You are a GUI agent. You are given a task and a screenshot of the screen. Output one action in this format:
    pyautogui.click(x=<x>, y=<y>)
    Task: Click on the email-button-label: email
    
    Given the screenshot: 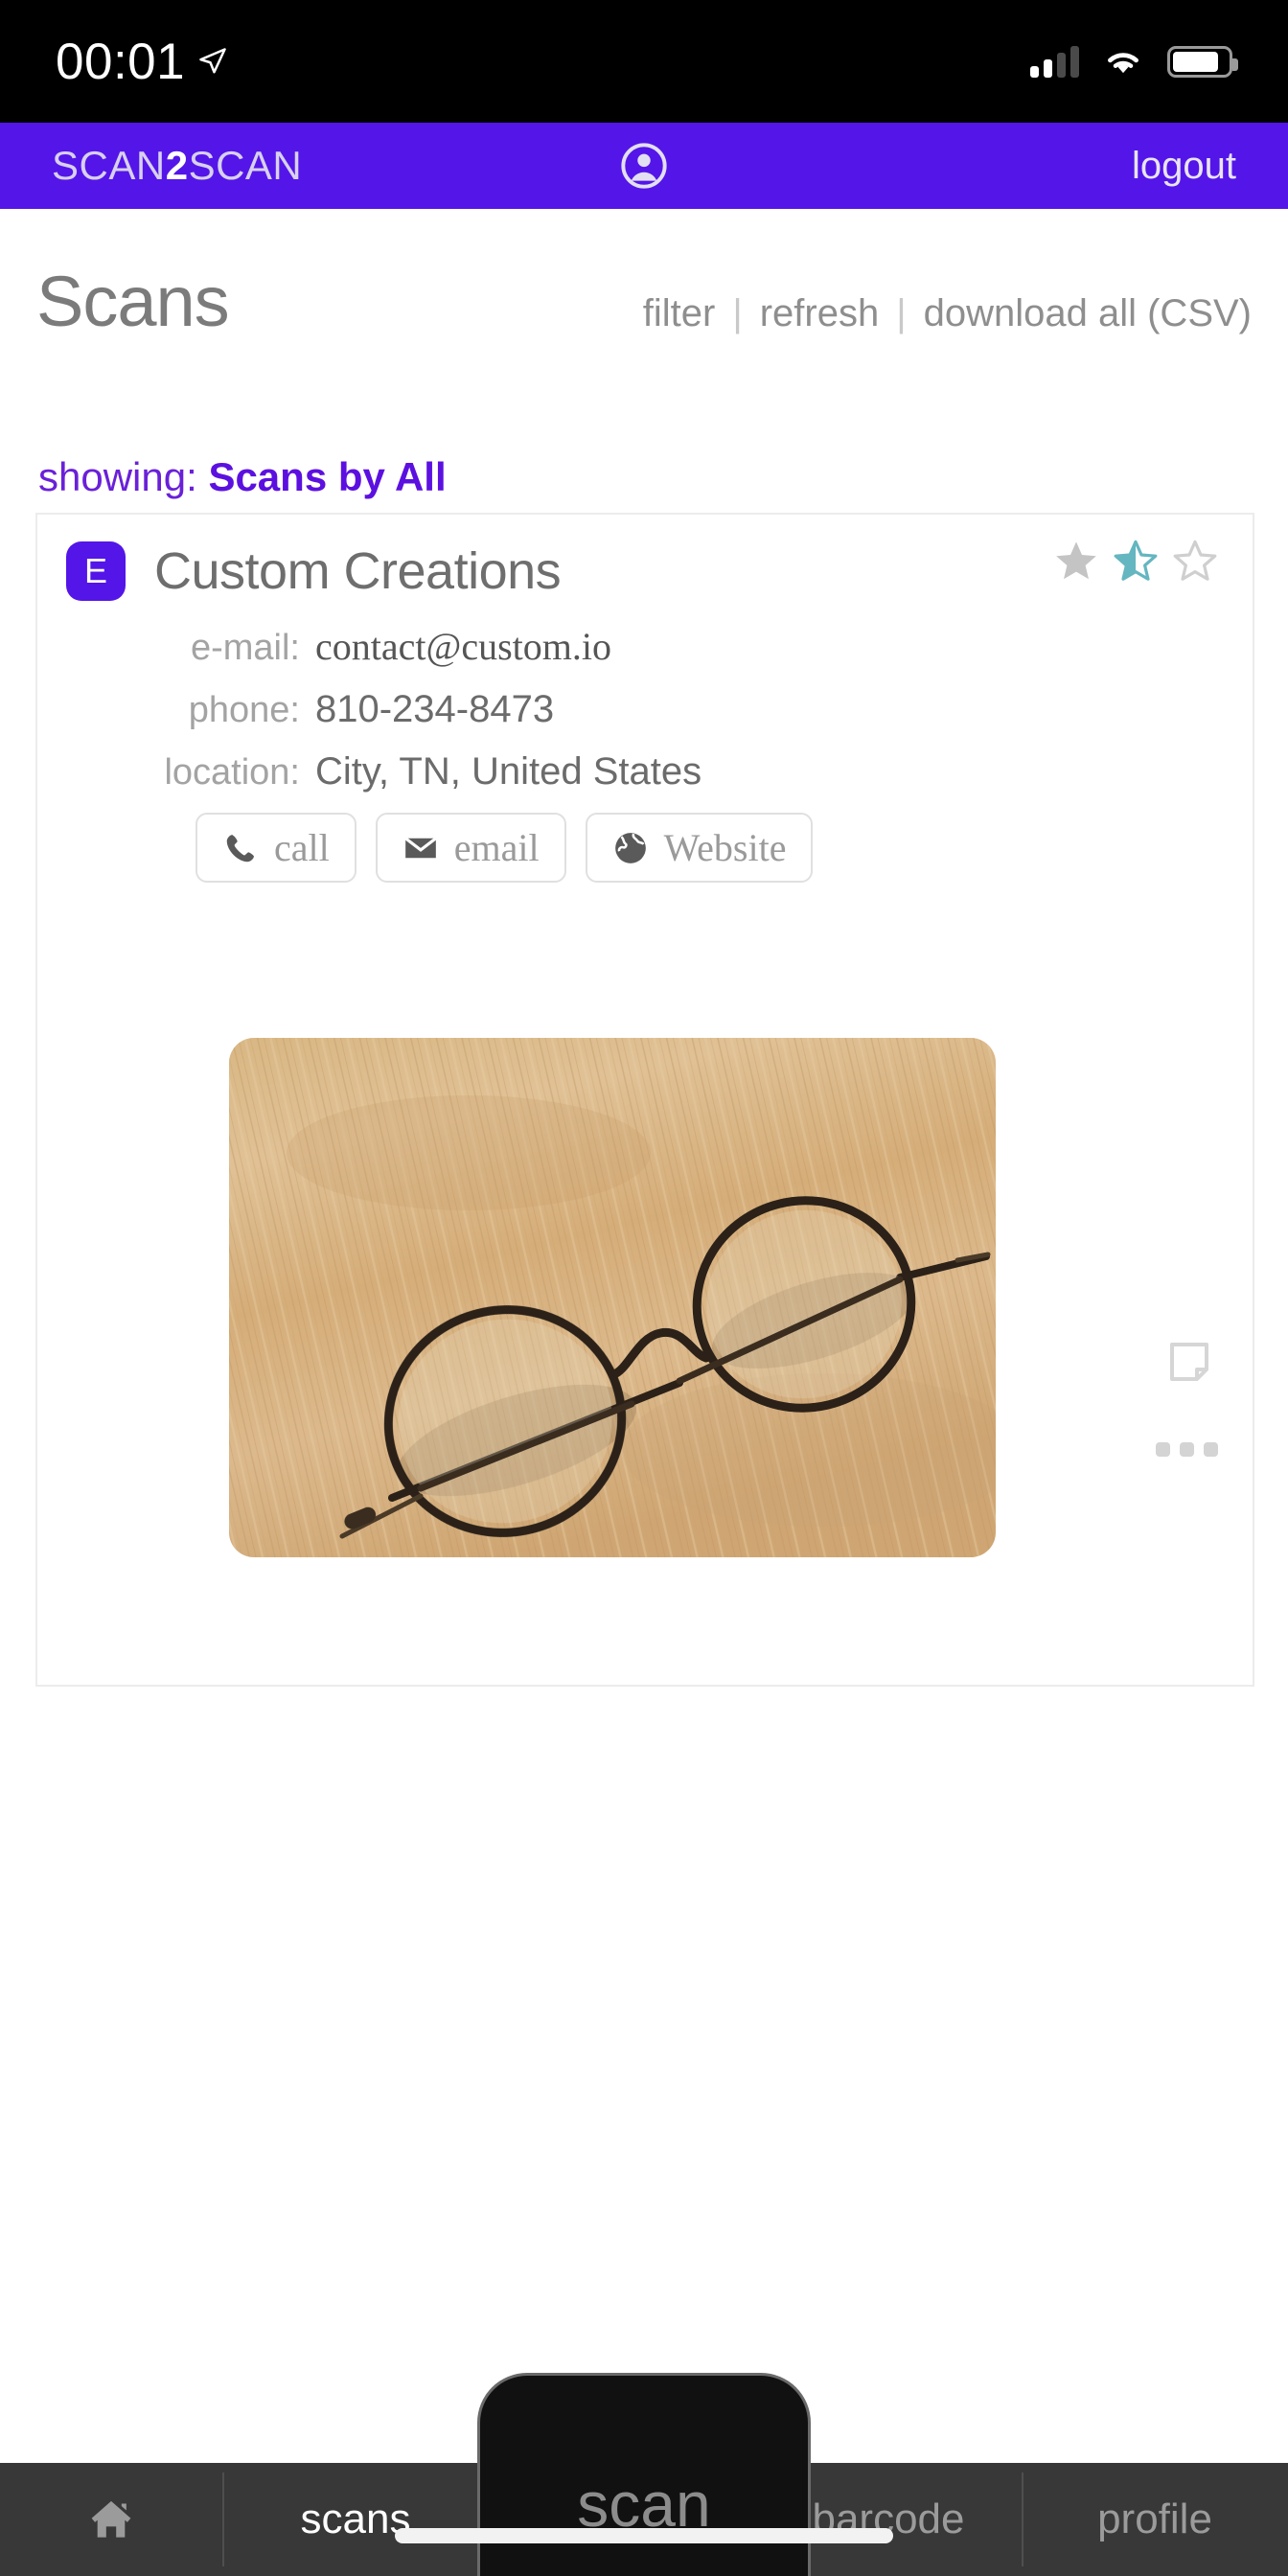 What is the action you would take?
    pyautogui.click(x=496, y=847)
    